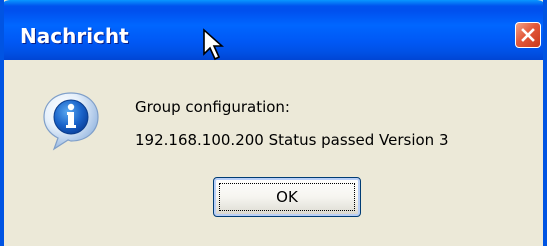 This screenshot has width=547, height=246. Describe the element at coordinates (71, 121) in the screenshot. I see `info-icon` at that location.